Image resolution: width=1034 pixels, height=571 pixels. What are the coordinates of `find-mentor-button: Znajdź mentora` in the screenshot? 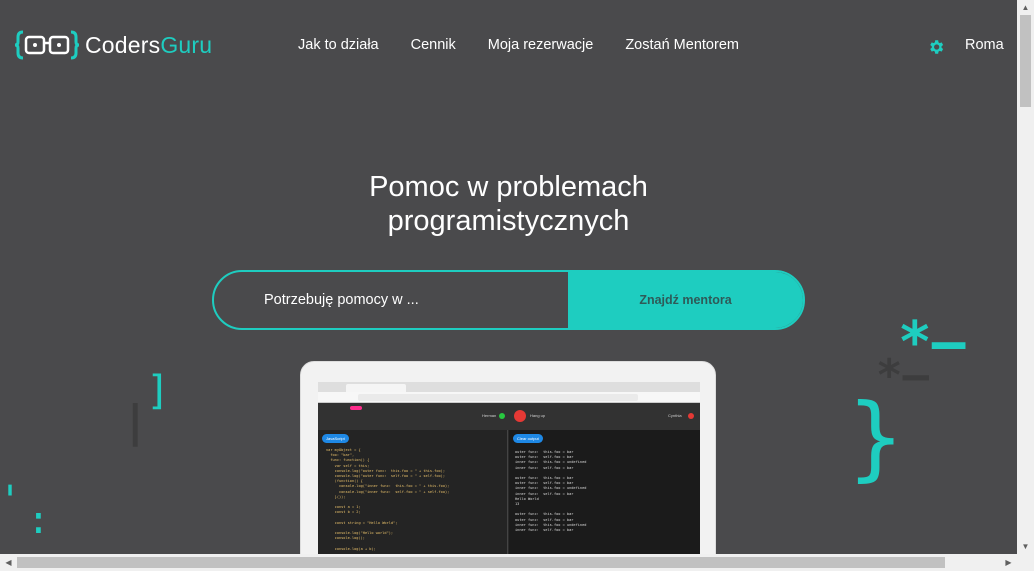 It's located at (685, 300).